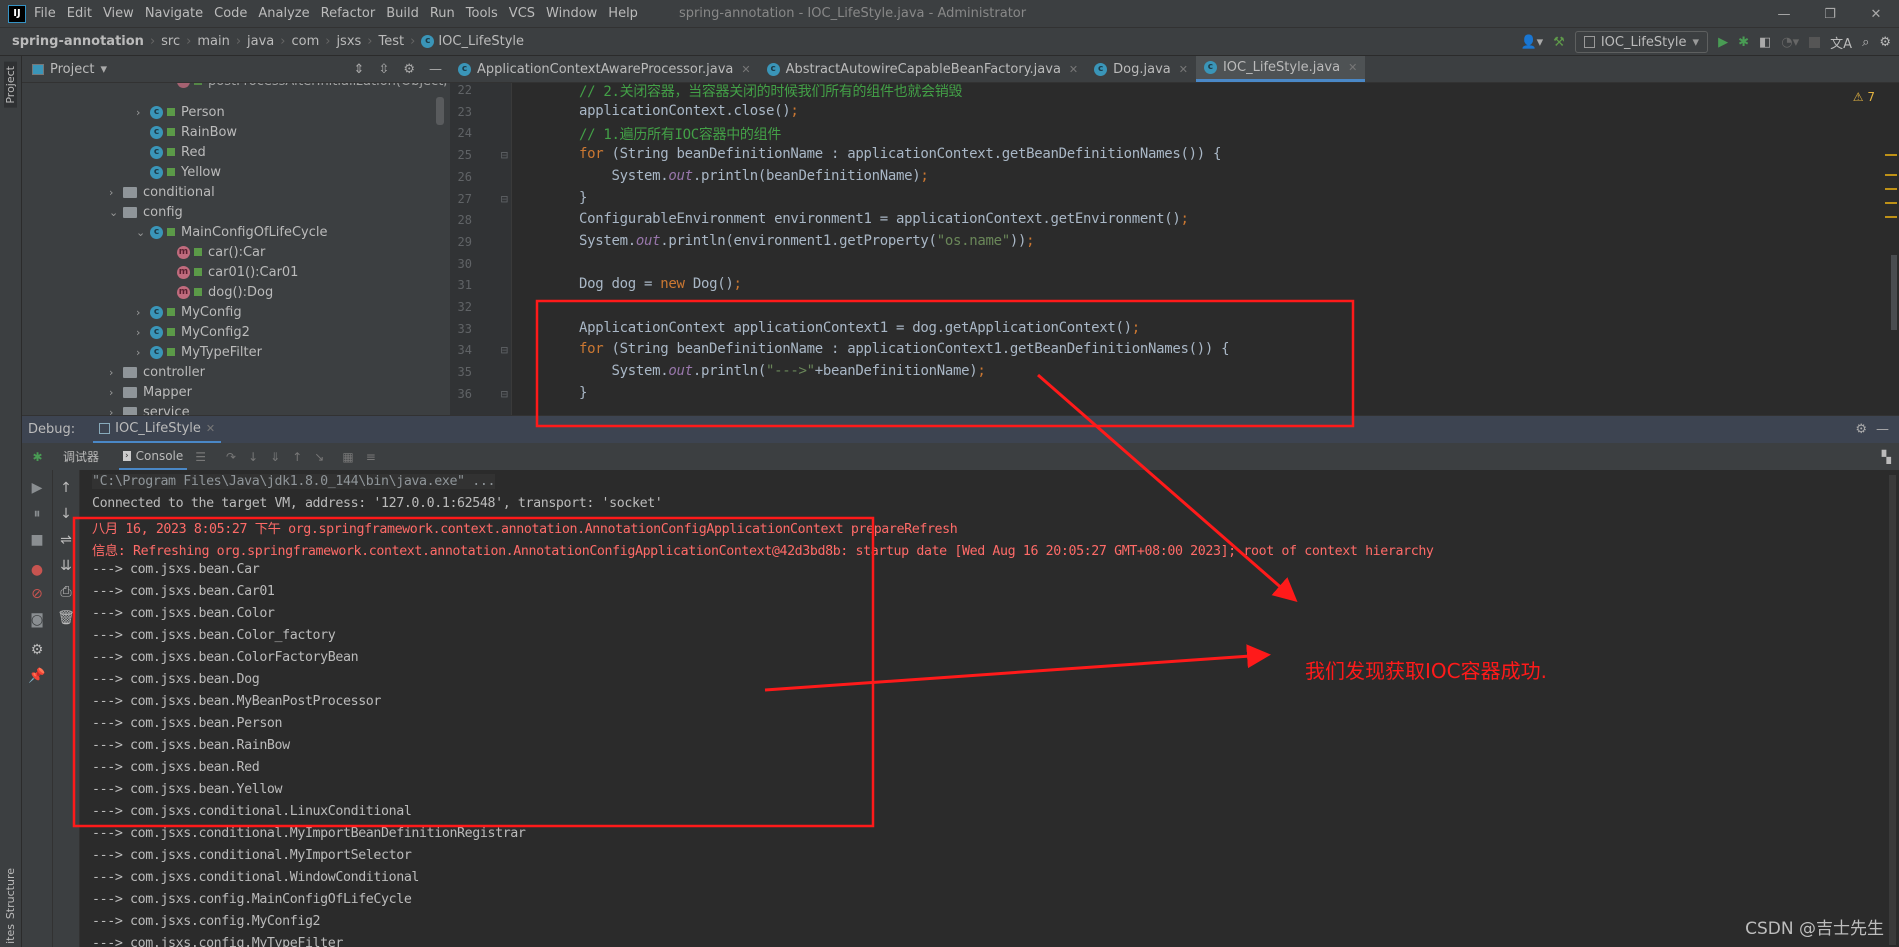 Image resolution: width=1899 pixels, height=947 pixels. I want to click on force-step-into-icon: ⇓, so click(275, 457).